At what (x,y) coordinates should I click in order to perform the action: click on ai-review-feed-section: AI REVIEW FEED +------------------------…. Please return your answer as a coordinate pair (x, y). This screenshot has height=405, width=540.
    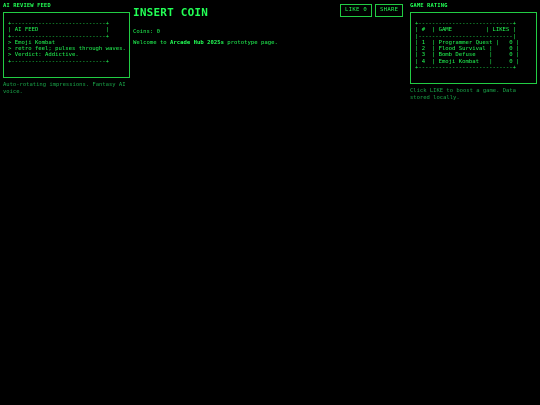
    Looking at the image, I should click on (66, 49).